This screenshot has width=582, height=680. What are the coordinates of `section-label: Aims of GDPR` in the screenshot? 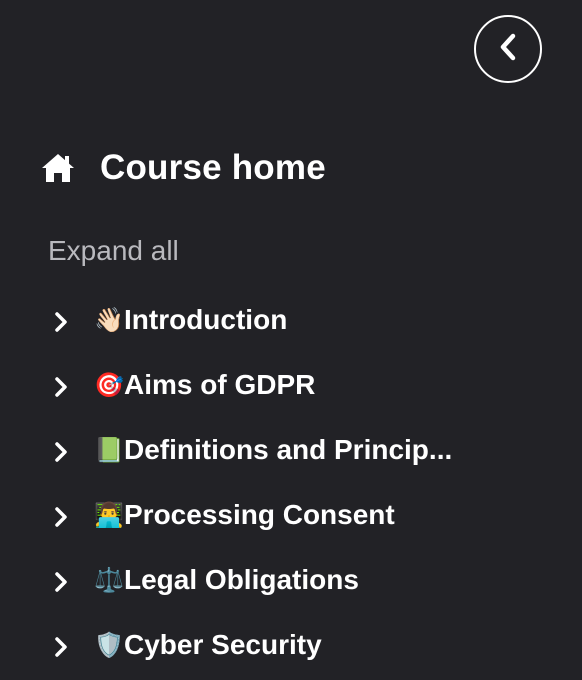 It's located at (220, 384).